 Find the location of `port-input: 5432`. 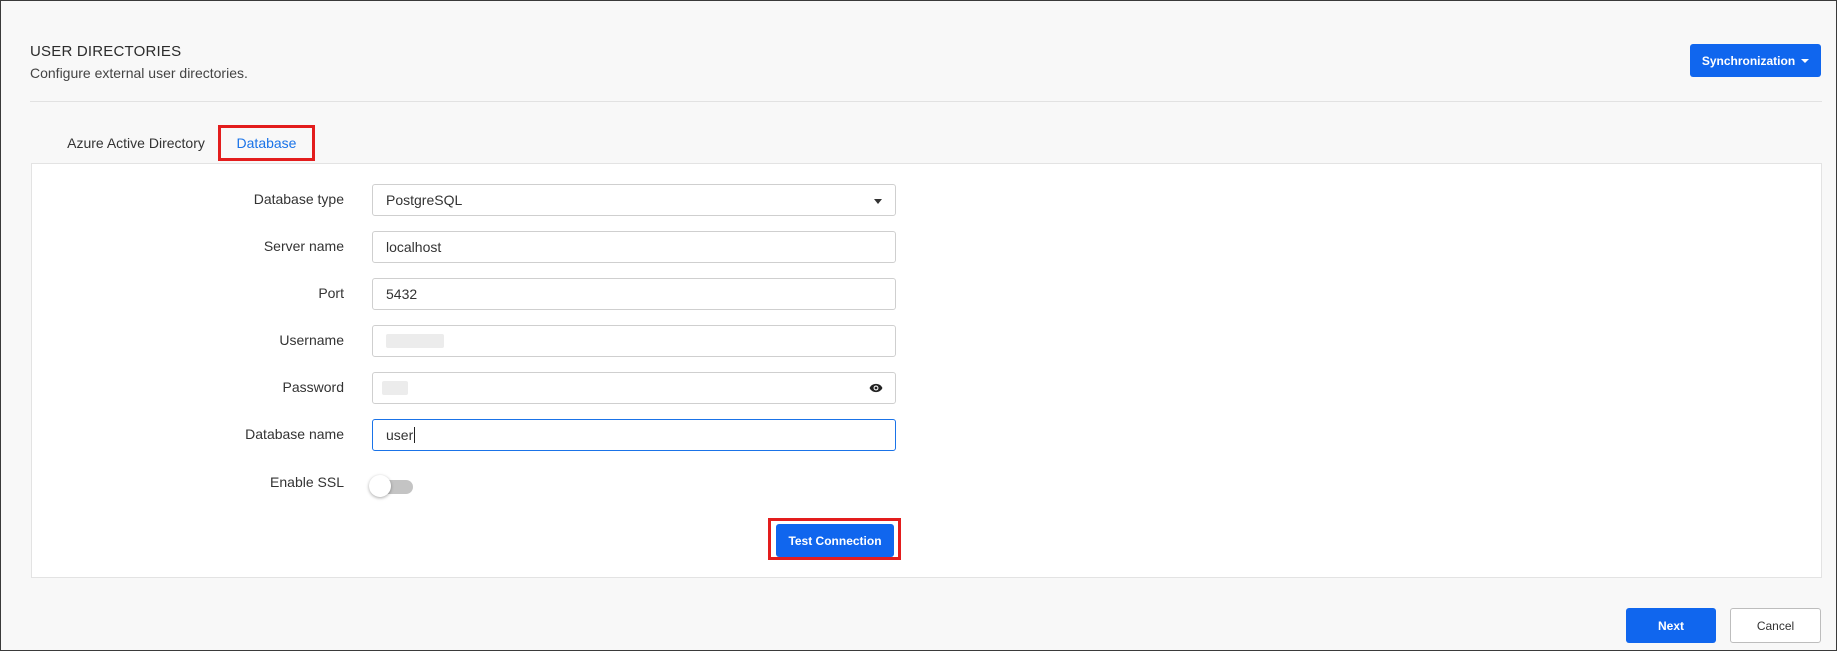

port-input: 5432 is located at coordinates (634, 294).